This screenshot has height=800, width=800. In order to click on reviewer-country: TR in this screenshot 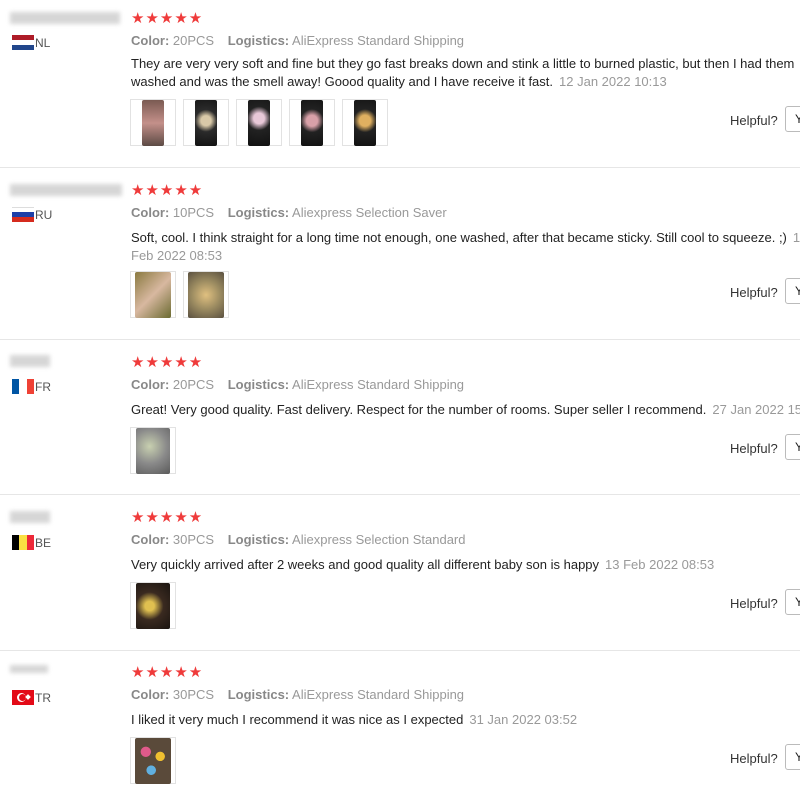, I will do `click(43, 698)`.